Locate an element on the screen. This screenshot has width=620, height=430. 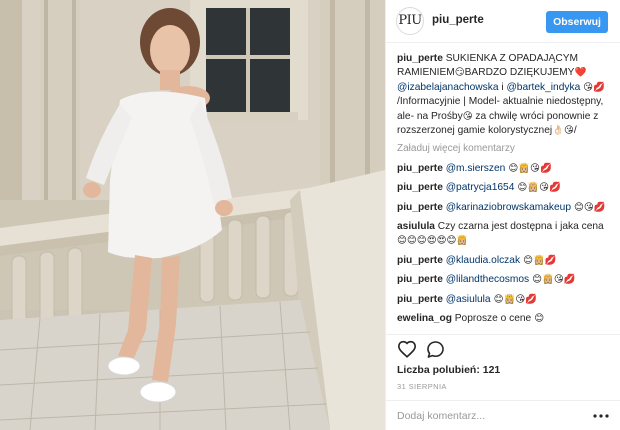
post-date: 31 SIERPNIA is located at coordinates (422, 386).